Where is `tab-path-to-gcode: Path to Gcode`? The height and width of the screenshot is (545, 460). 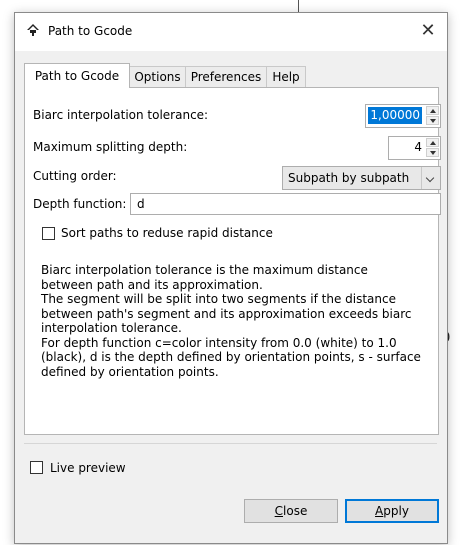
tab-path-to-gcode: Path to Gcode is located at coordinates (77, 75).